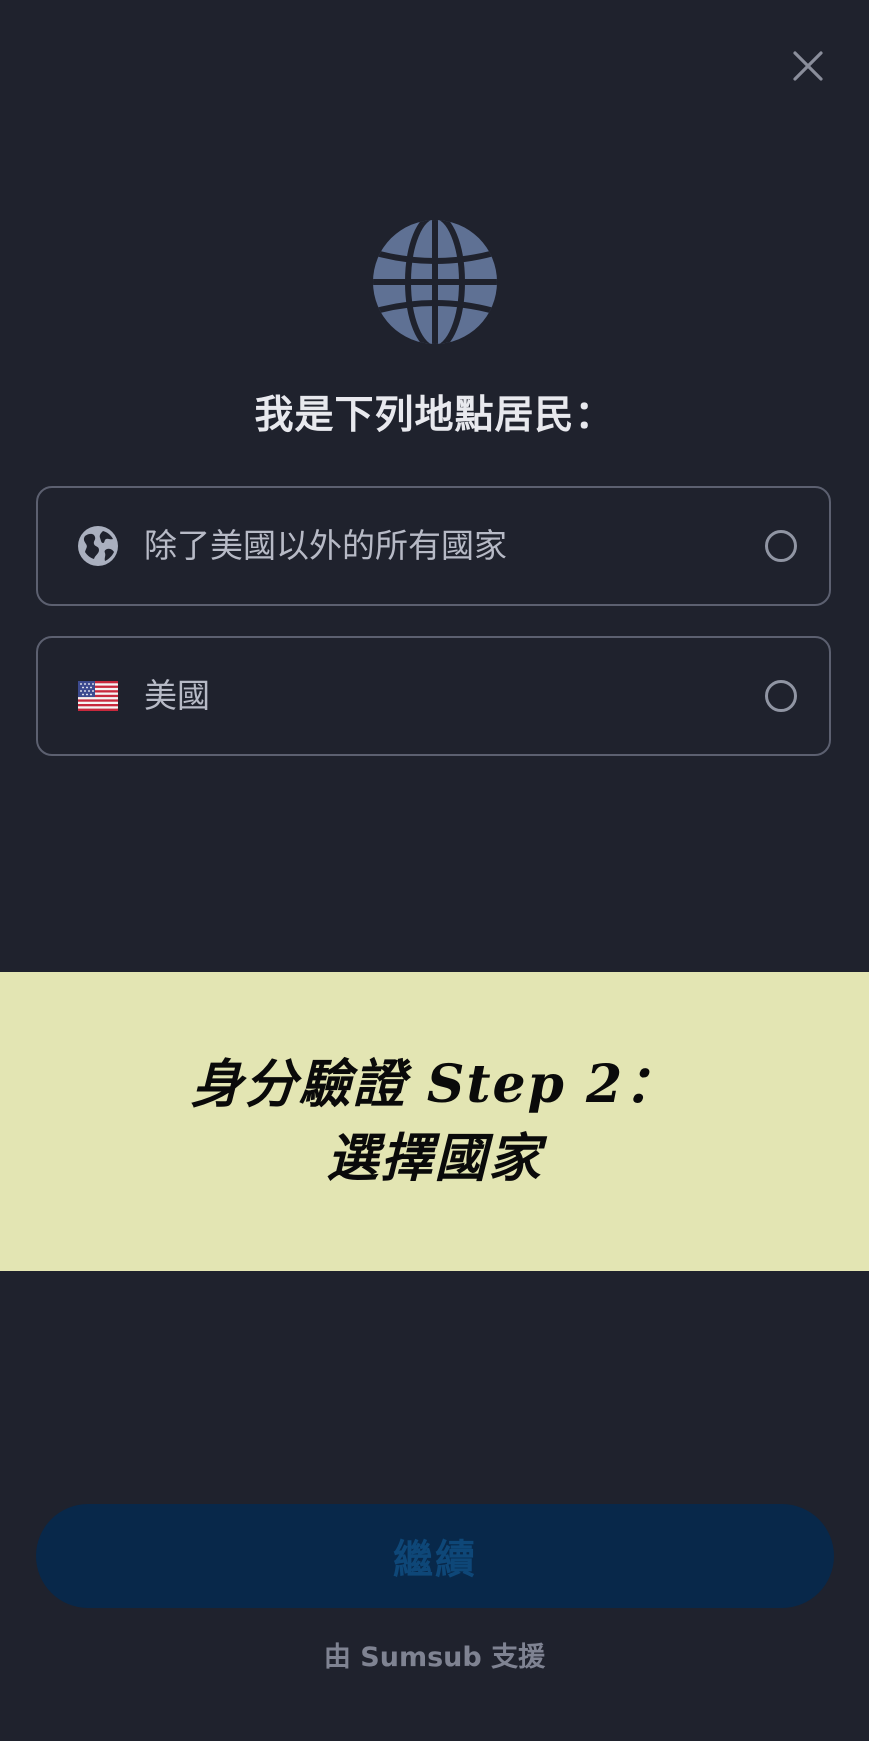  I want to click on option-label: 美國, so click(177, 695).